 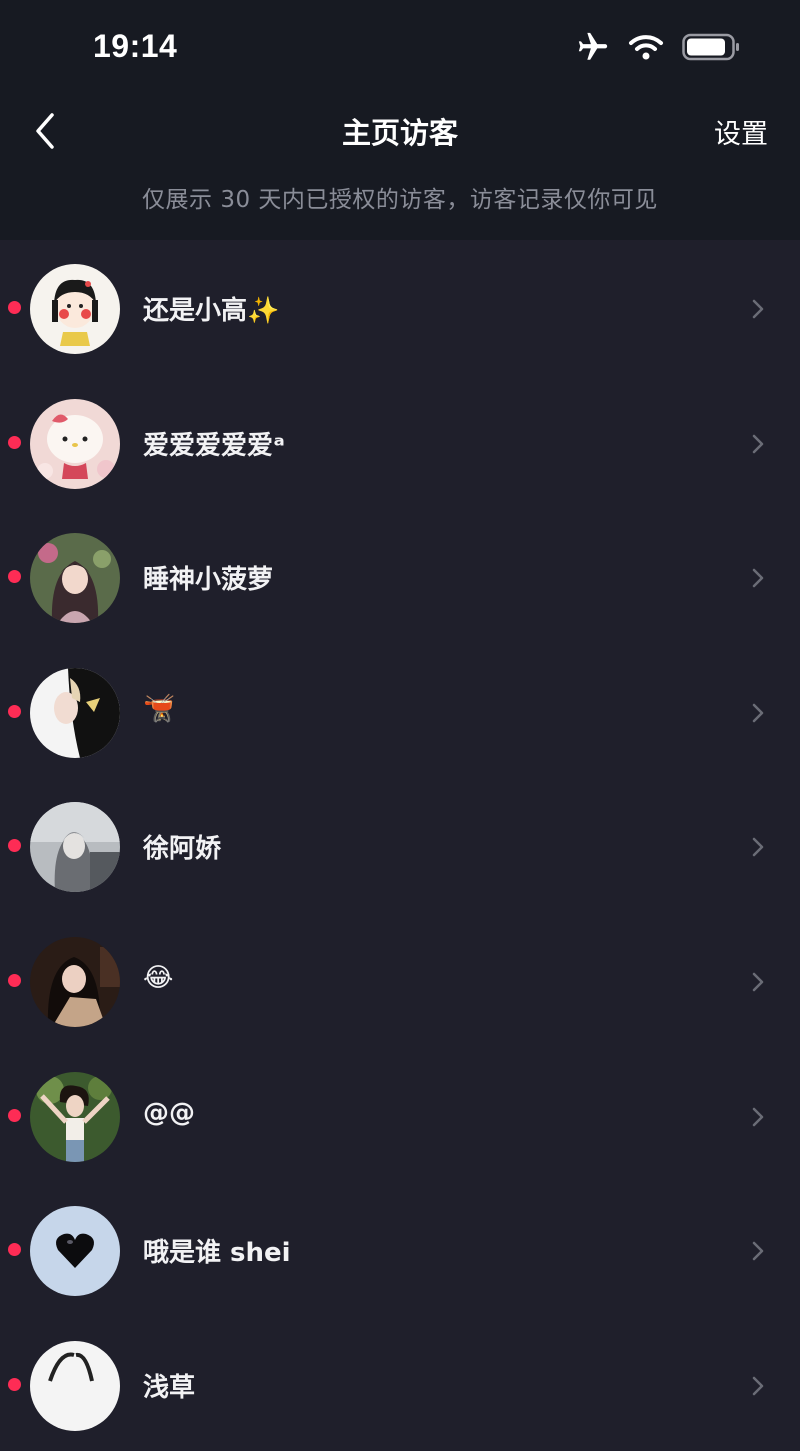 What do you see at coordinates (159, 708) in the screenshot?
I see `visitor-name: 🫕` at bounding box center [159, 708].